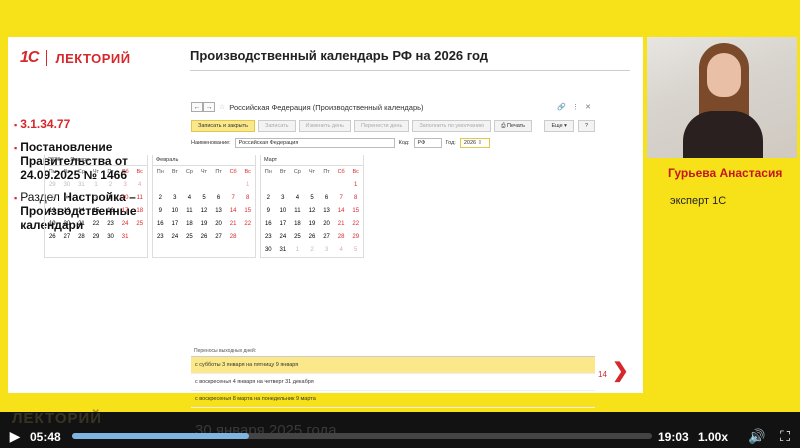  Describe the element at coordinates (713, 437) in the screenshot. I see `speed-button: 1.00x` at that location.